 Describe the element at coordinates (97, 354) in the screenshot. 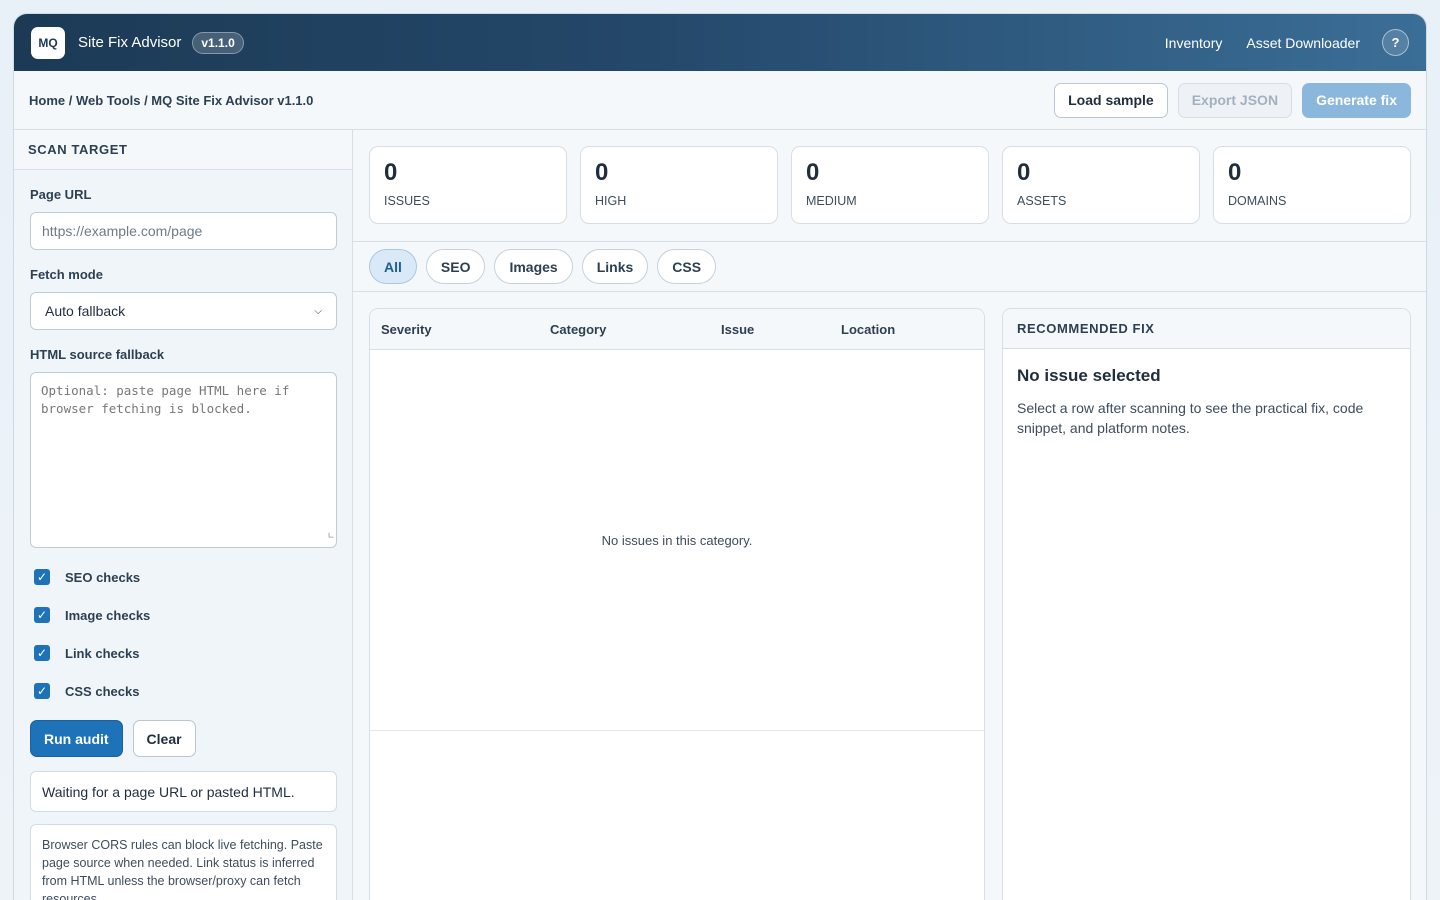

I see `html-source-label: HTML source fallback` at that location.